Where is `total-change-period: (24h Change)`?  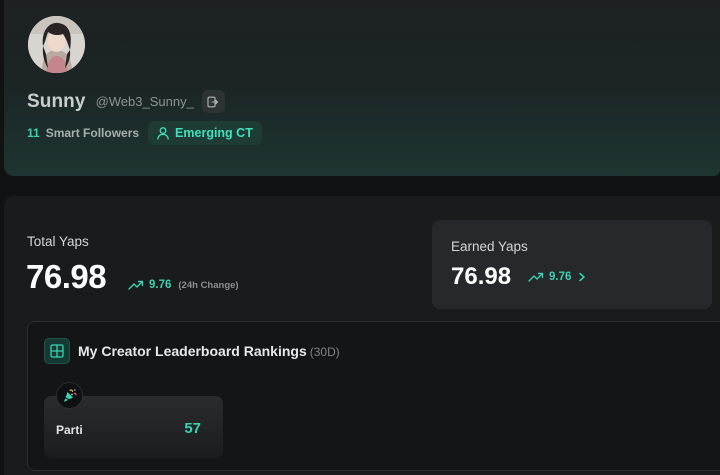 total-change-period: (24h Change) is located at coordinates (208, 285).